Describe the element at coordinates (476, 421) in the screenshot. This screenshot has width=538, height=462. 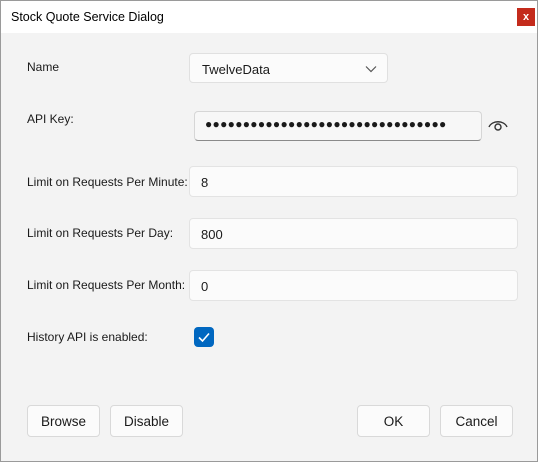
I see `cancel-button: Cancel` at that location.